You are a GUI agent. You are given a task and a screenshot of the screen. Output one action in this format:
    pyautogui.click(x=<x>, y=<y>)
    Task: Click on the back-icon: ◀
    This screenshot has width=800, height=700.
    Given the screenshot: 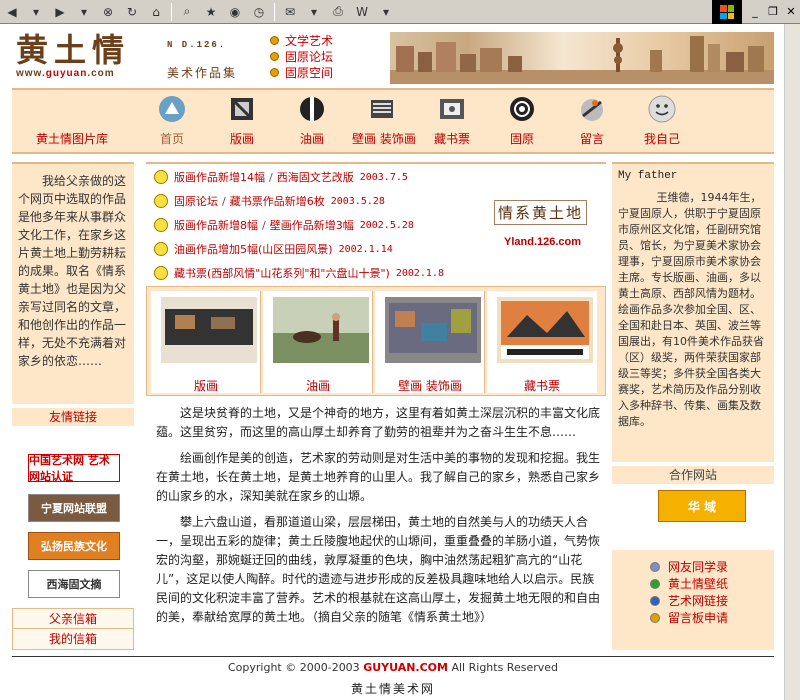 What is the action you would take?
    pyautogui.click(x=12, y=12)
    